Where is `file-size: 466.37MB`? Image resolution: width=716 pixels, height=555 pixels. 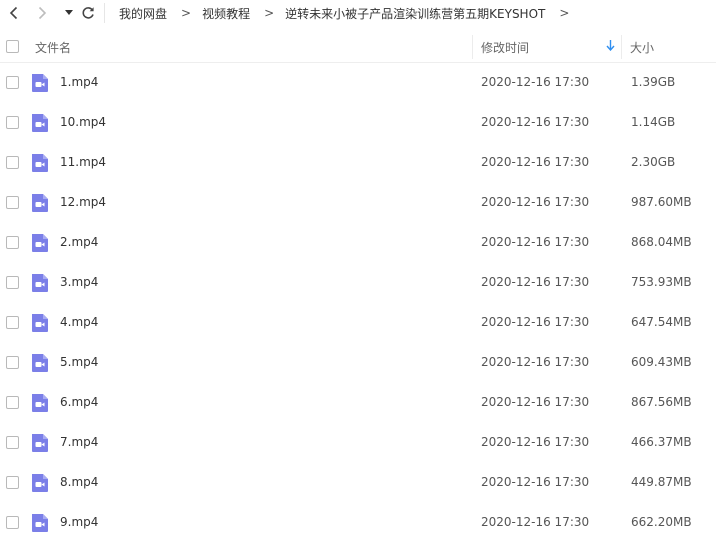
file-size: 466.37MB is located at coordinates (661, 442).